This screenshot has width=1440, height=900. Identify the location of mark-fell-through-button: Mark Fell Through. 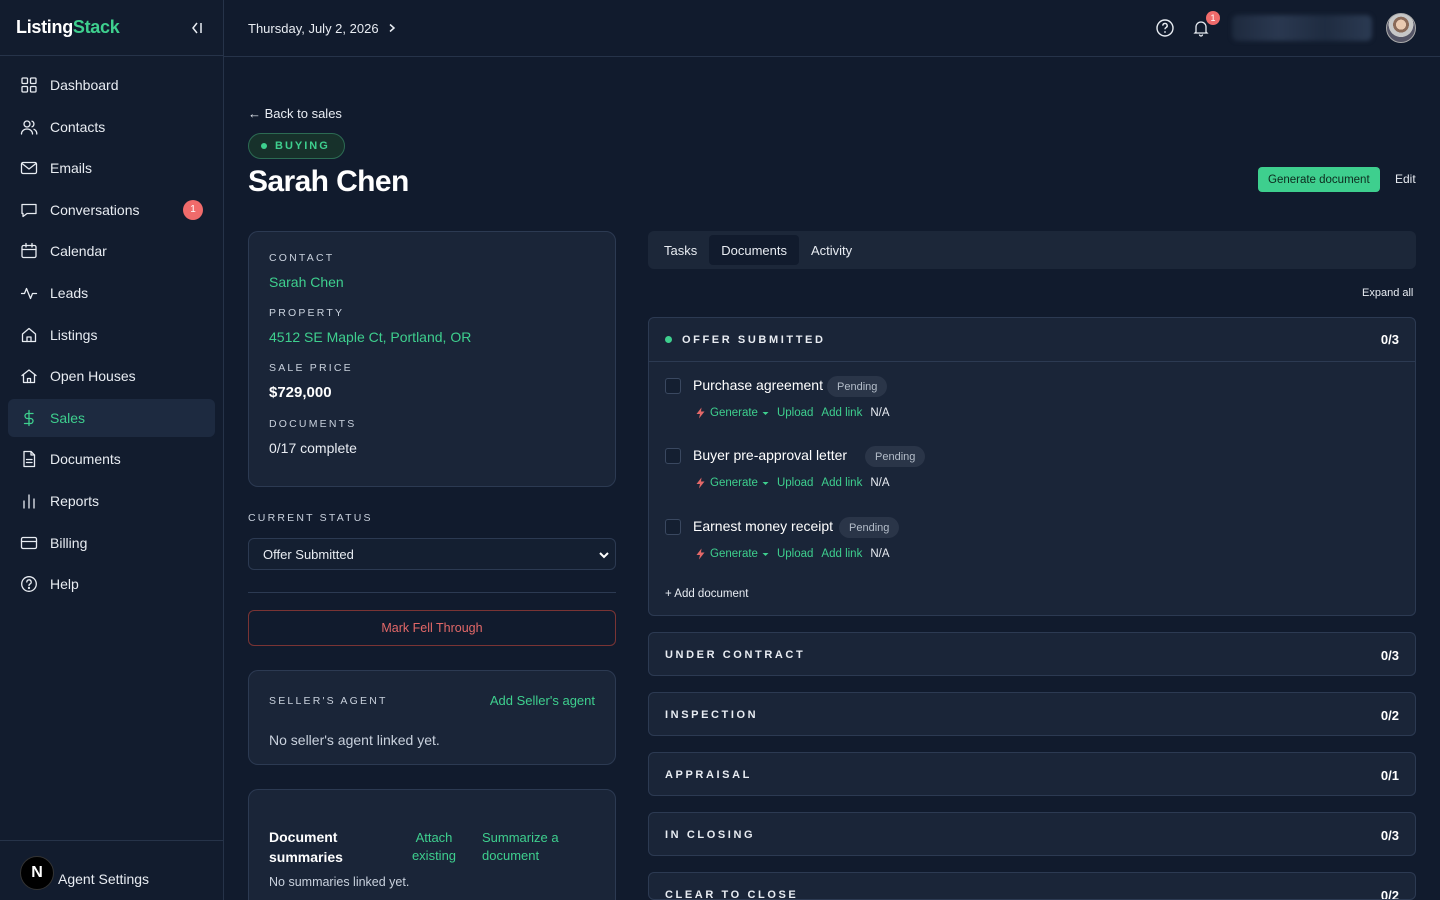
(432, 628).